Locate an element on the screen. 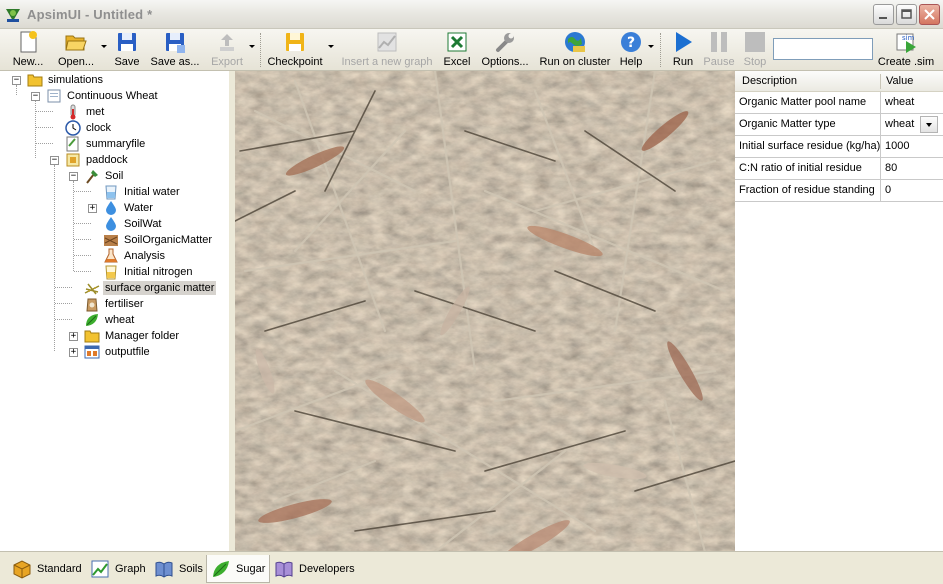  tab-graph: Graph is located at coordinates (118, 569).